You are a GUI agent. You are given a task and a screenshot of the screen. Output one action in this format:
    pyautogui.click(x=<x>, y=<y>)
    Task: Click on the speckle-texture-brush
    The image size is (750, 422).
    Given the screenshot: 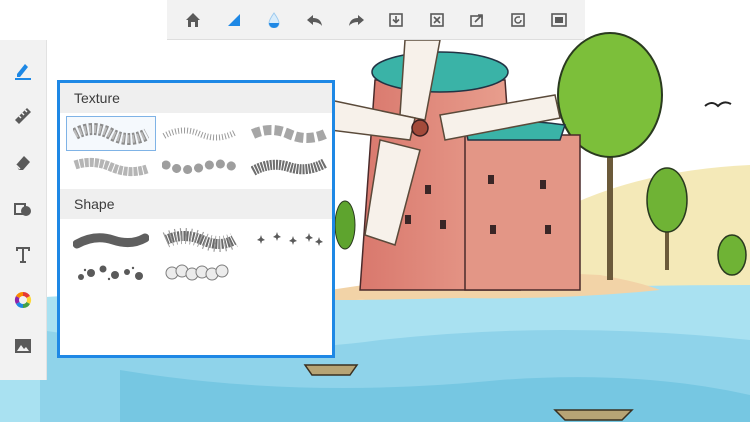 What is the action you would take?
    pyautogui.click(x=200, y=133)
    